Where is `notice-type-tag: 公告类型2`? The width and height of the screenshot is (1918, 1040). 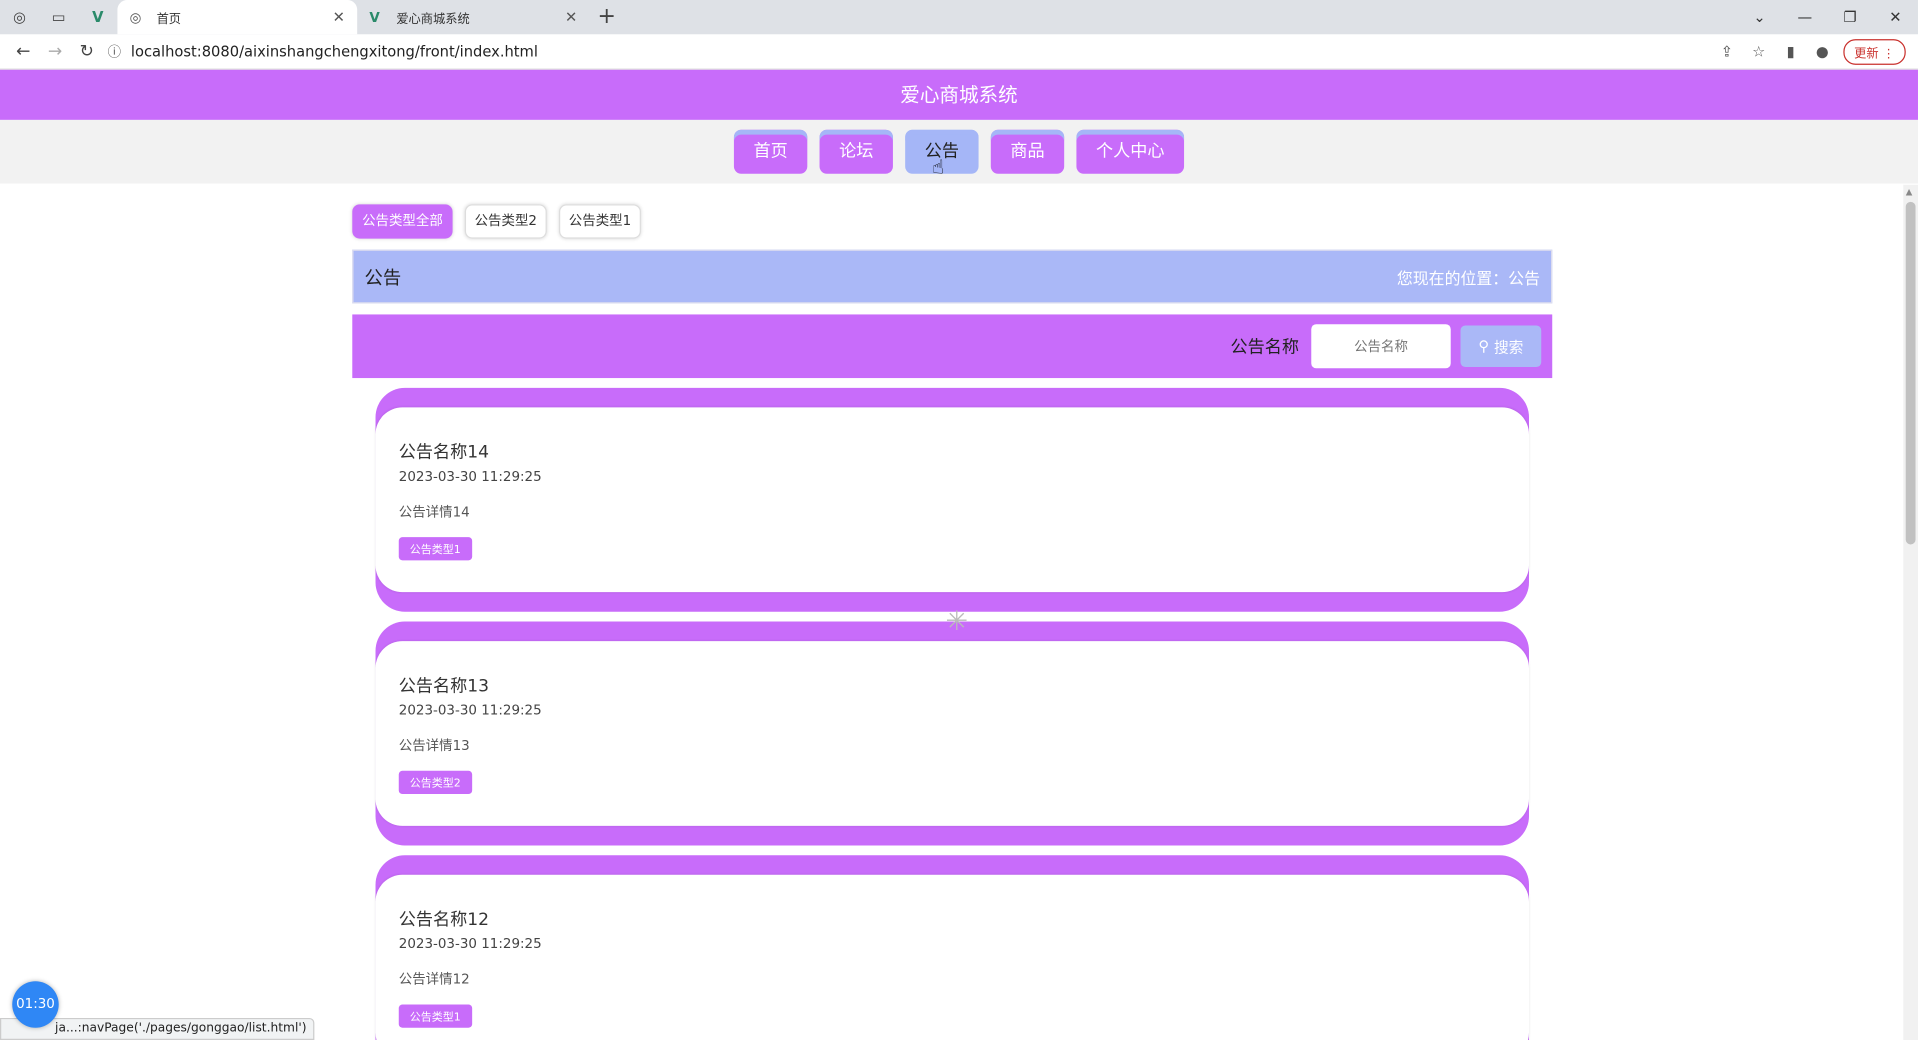 notice-type-tag: 公告类型2 is located at coordinates (435, 782).